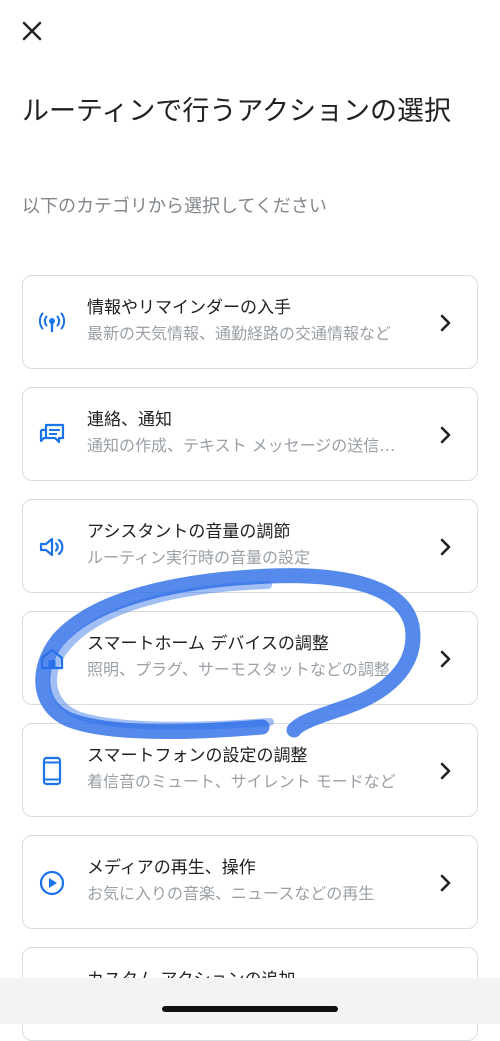  Describe the element at coordinates (250, 1009) in the screenshot. I see `home-indicator` at that location.